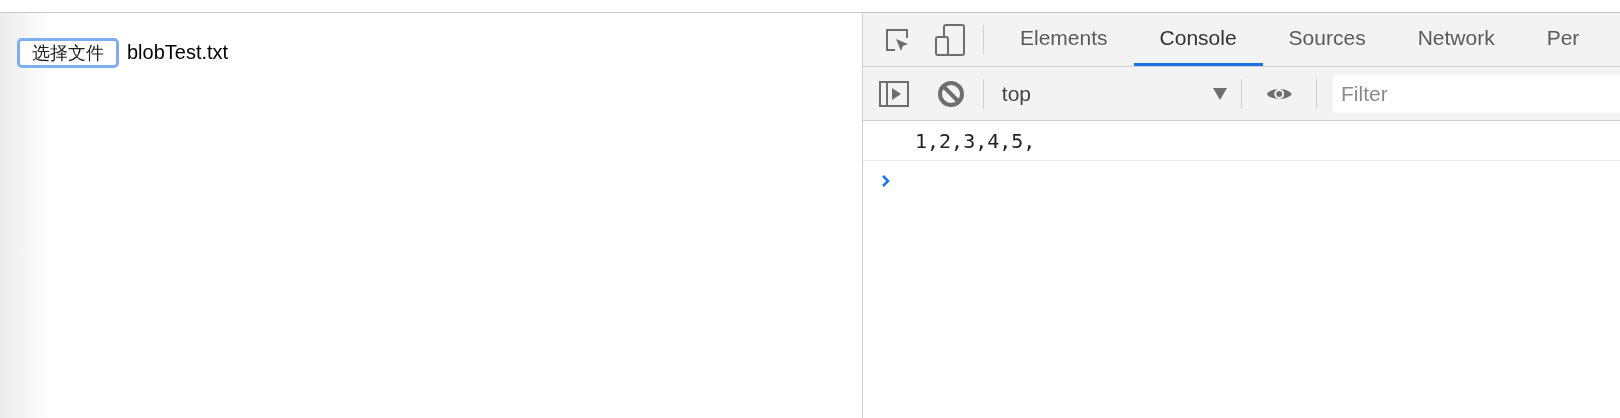 The image size is (1620, 418). What do you see at coordinates (975, 141) in the screenshot?
I see `console-message: 1,2,3,4,5,` at bounding box center [975, 141].